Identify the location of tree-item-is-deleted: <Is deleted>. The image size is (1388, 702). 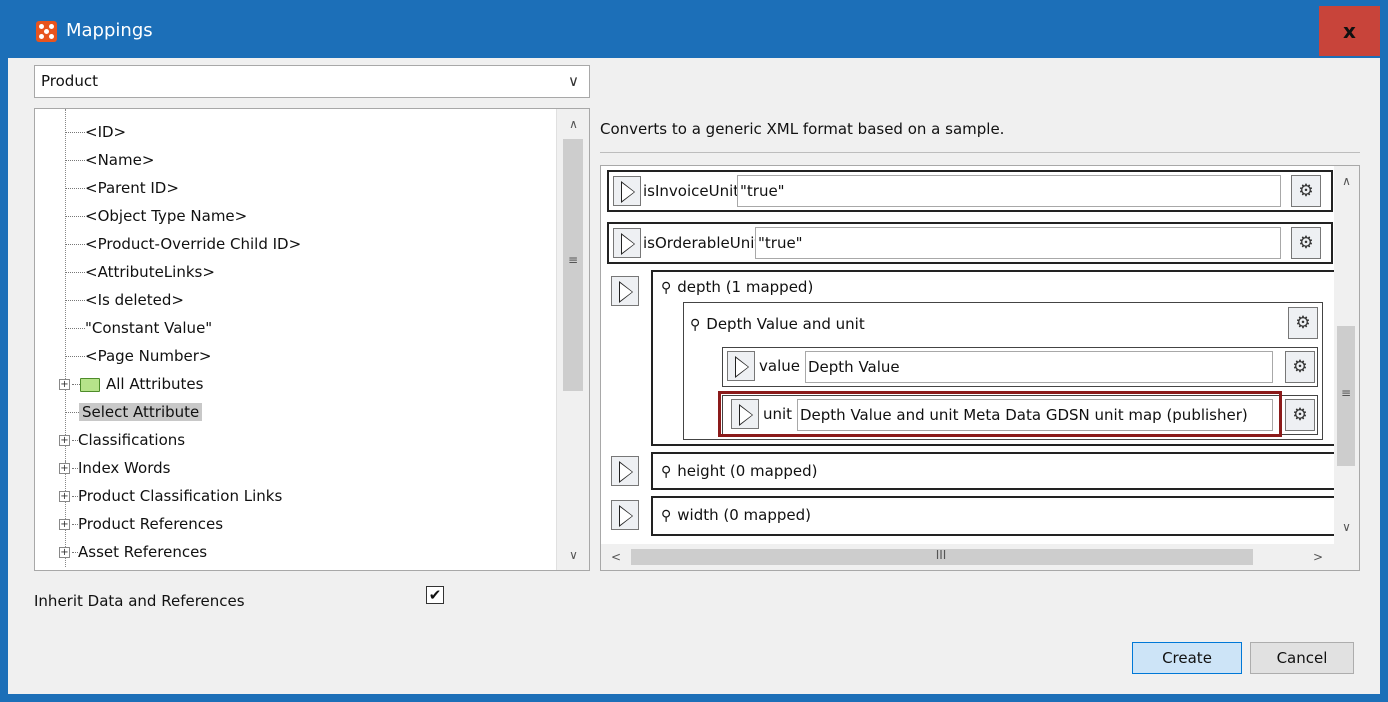
(124, 300).